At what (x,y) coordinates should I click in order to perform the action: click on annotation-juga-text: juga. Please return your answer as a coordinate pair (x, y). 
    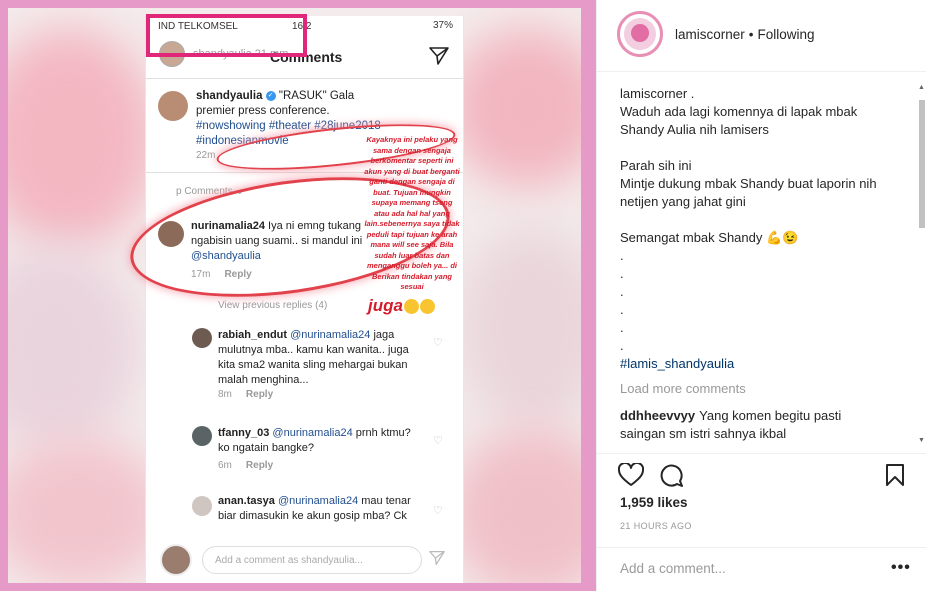
    Looking at the image, I should click on (385, 305).